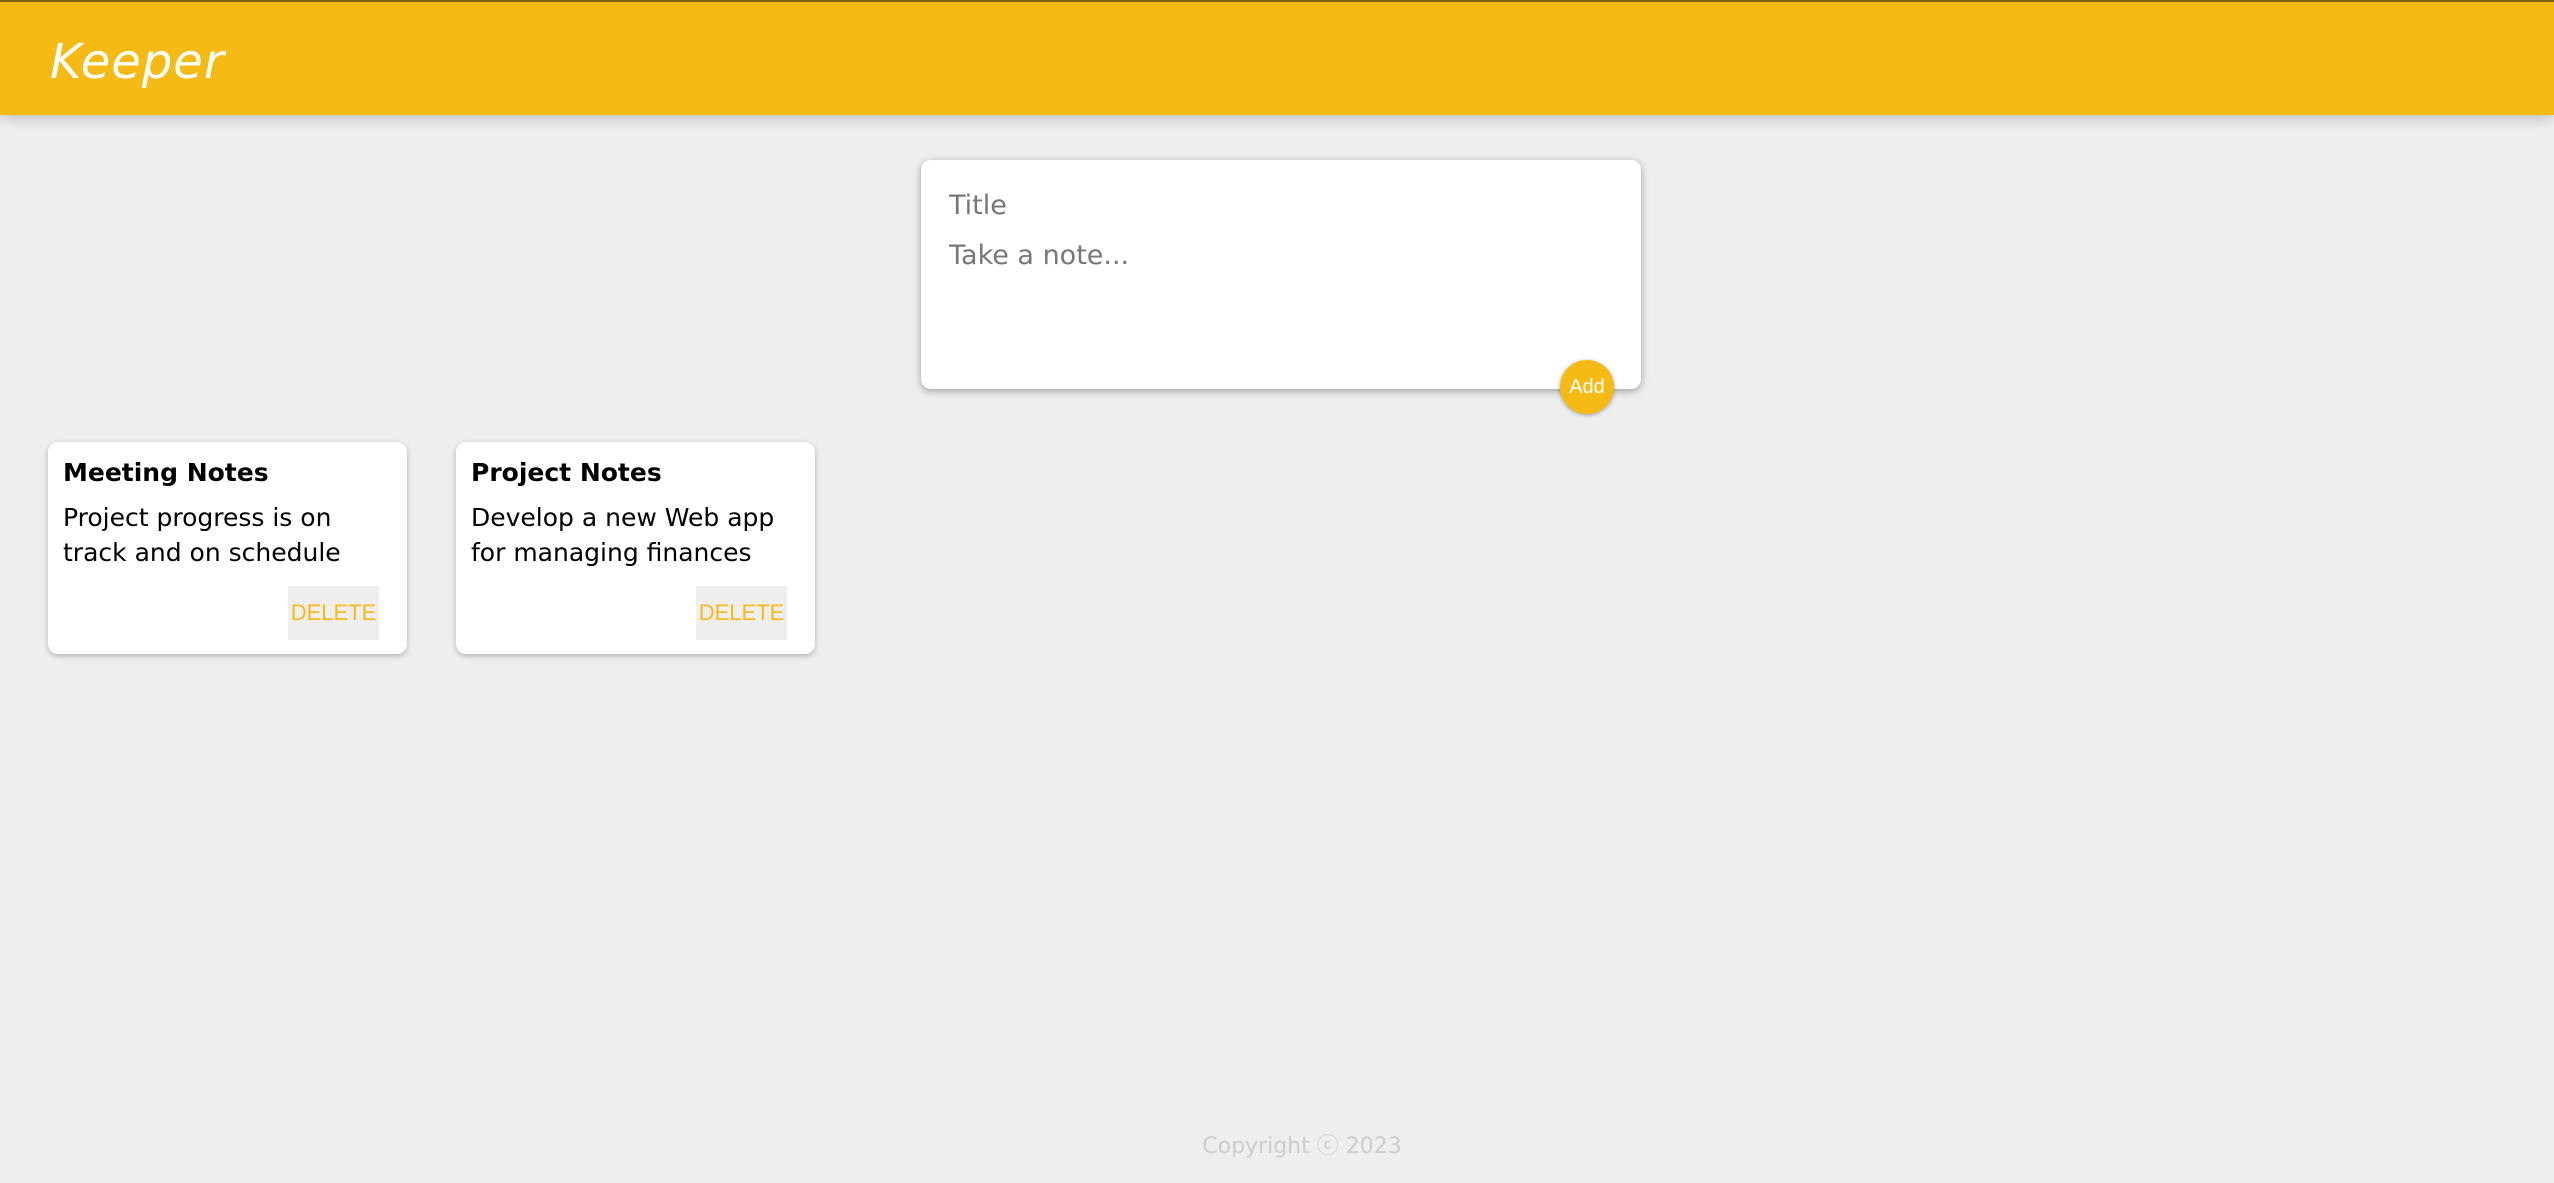  I want to click on app-title: Keeper, so click(137, 62).